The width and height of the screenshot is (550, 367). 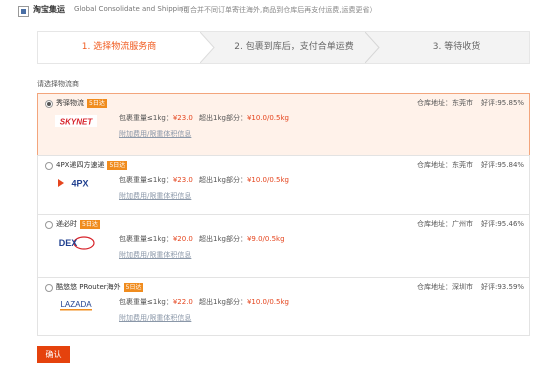 I want to click on lazada-logo-icon: LAZADA, so click(x=76, y=305).